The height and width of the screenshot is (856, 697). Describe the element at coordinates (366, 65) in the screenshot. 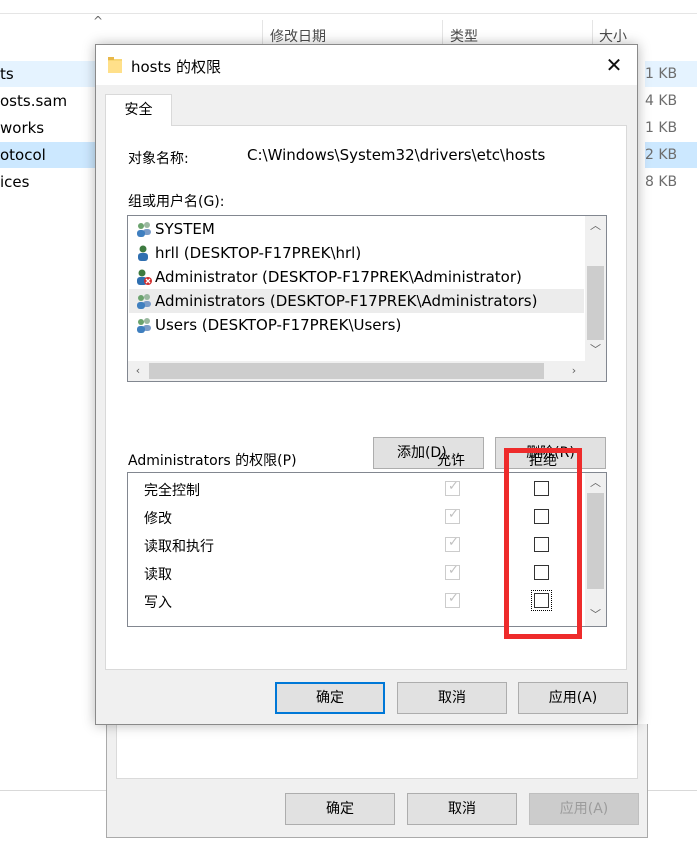

I see `title-bar: hosts 的权限 ✕` at that location.